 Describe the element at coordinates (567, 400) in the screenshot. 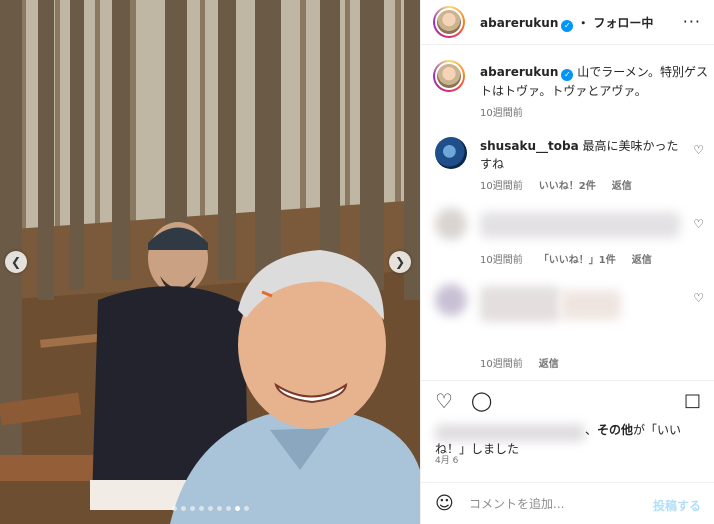

I see `action-bar: ♡ ◯ □` at that location.